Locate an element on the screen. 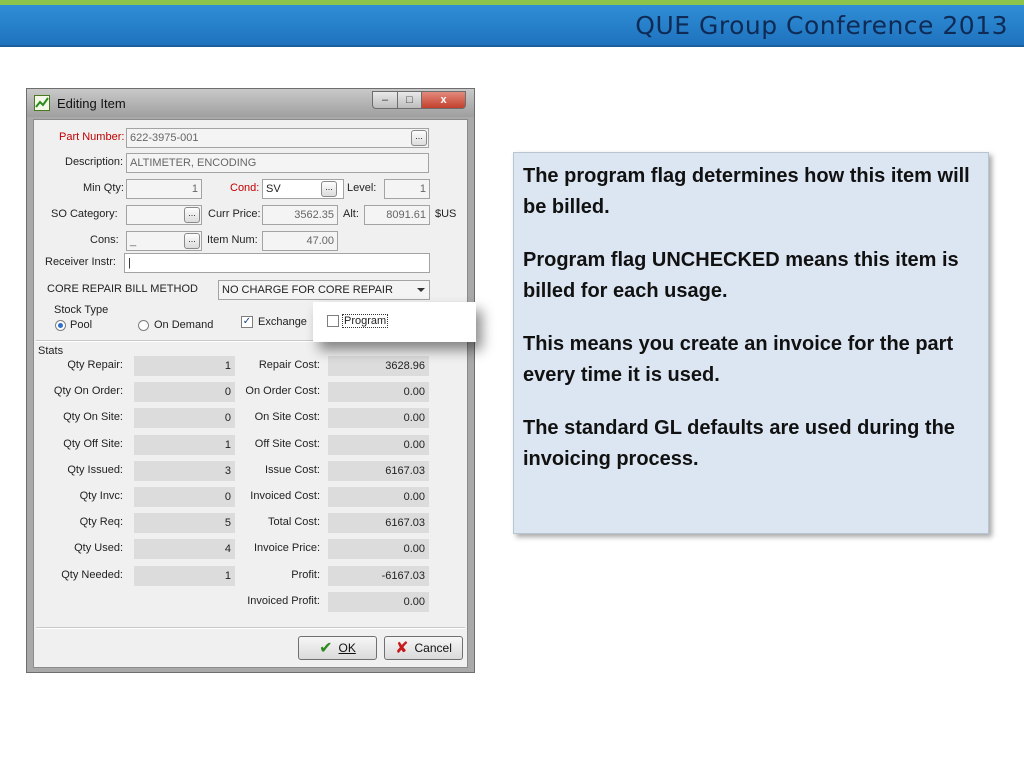 Image resolution: width=1024 pixels, height=768 pixels. stock-type-label: Stock Type is located at coordinates (81, 310).